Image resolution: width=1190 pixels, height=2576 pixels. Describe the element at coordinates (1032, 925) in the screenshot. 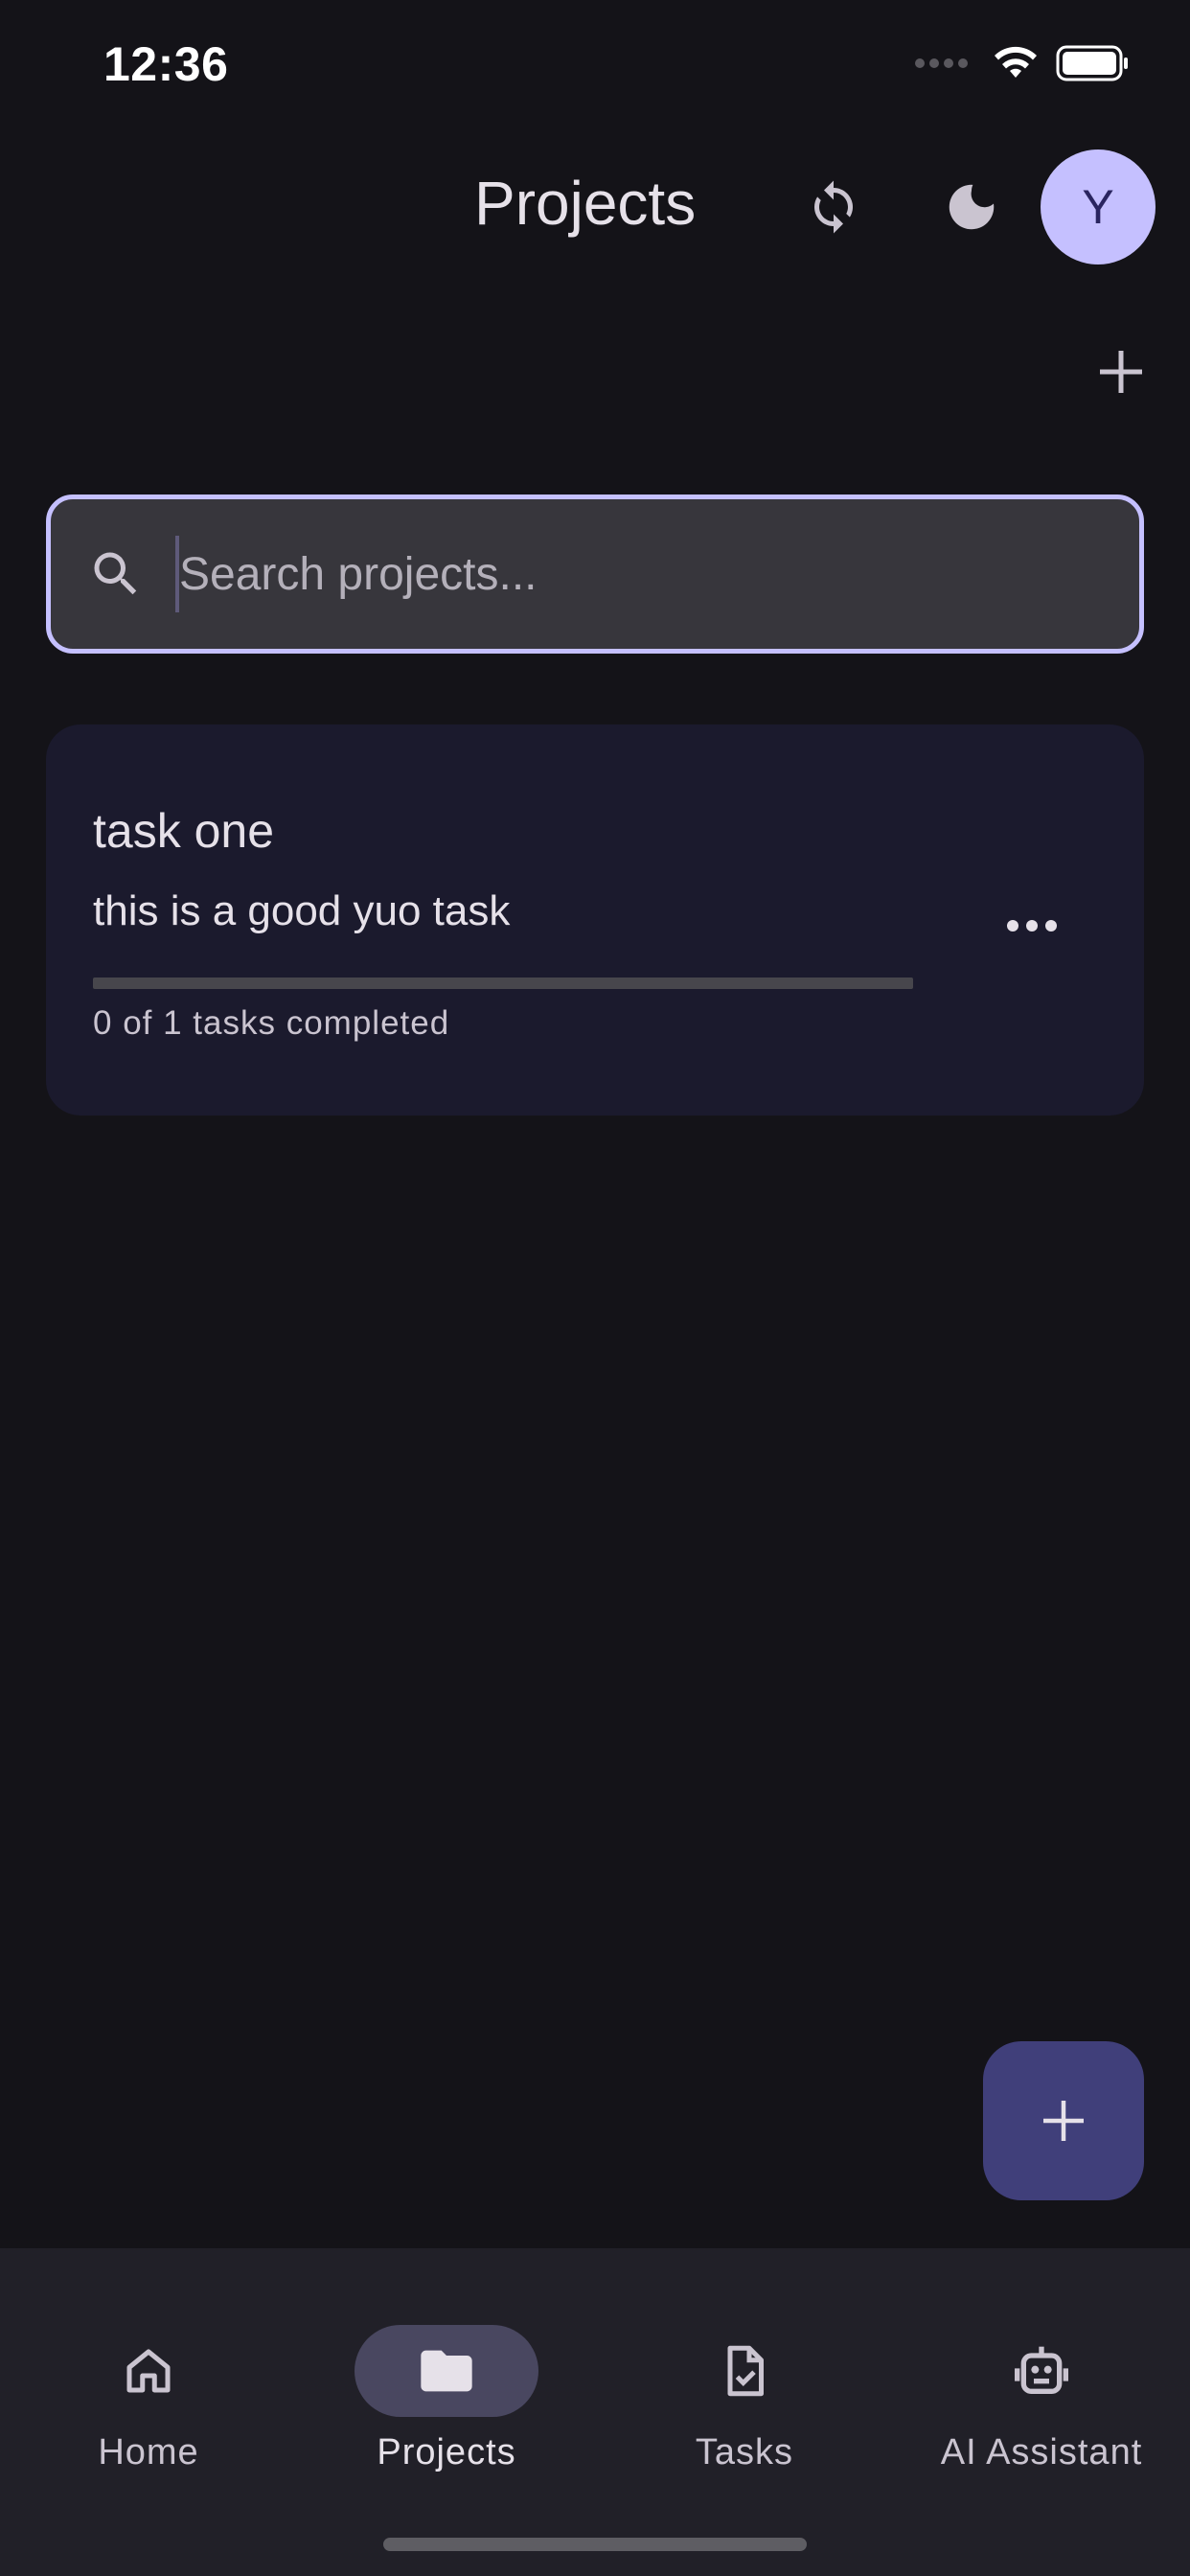

I see `more-options-button` at that location.